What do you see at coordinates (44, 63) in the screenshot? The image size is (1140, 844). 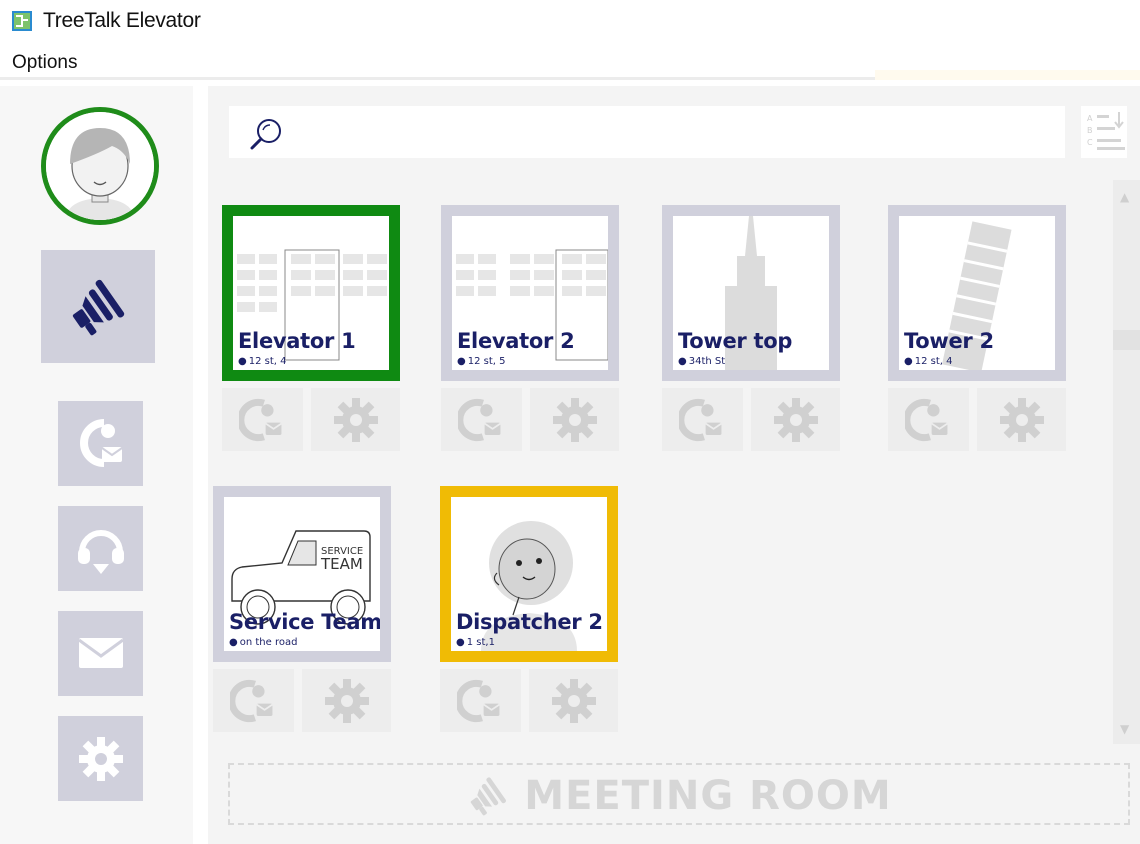 I see `menu-options: Options` at bounding box center [44, 63].